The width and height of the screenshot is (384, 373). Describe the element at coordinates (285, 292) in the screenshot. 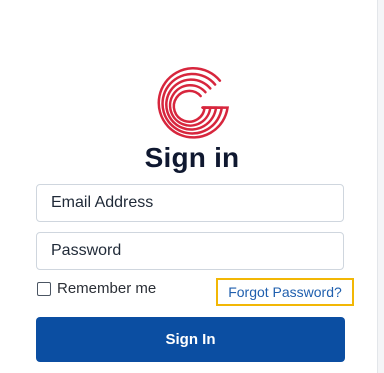

I see `forgot-password-link: Forgot Password?` at that location.